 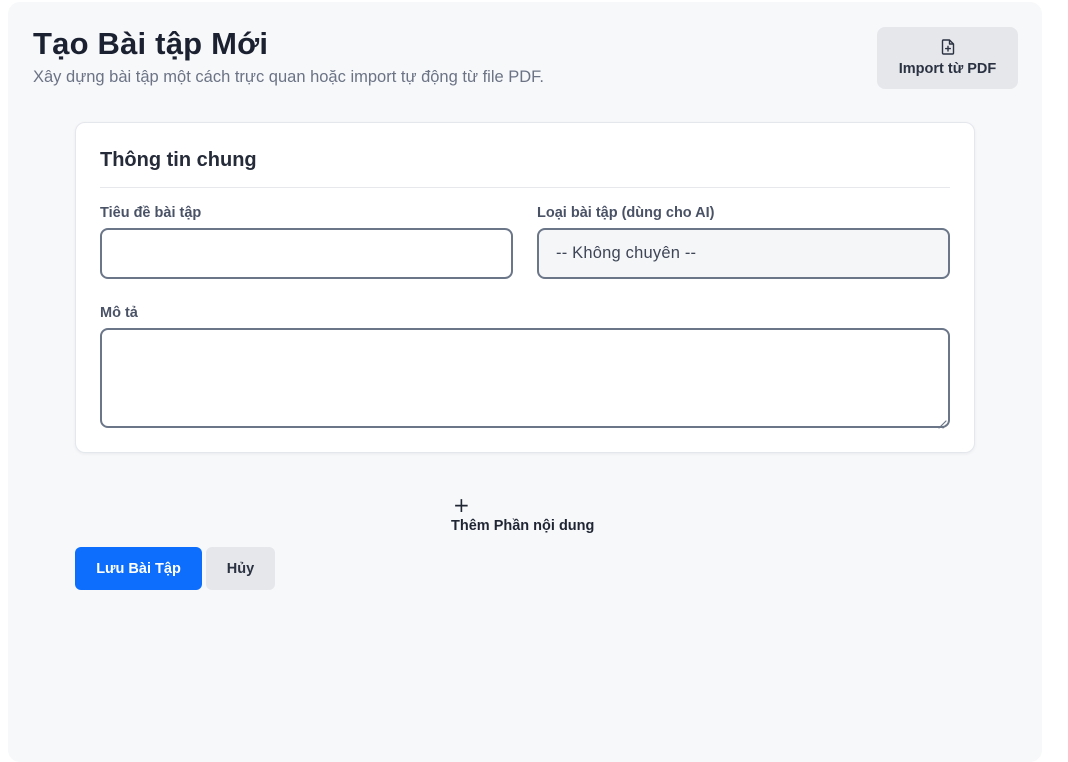 What do you see at coordinates (151, 43) in the screenshot?
I see `page-title: Tạo Bài tập Mới` at bounding box center [151, 43].